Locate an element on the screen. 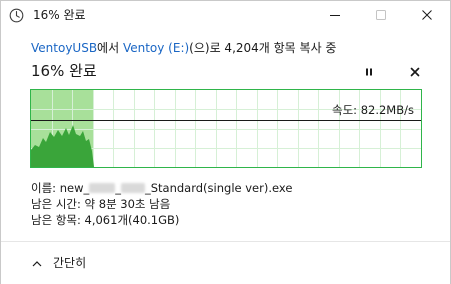  stop-button is located at coordinates (415, 72).